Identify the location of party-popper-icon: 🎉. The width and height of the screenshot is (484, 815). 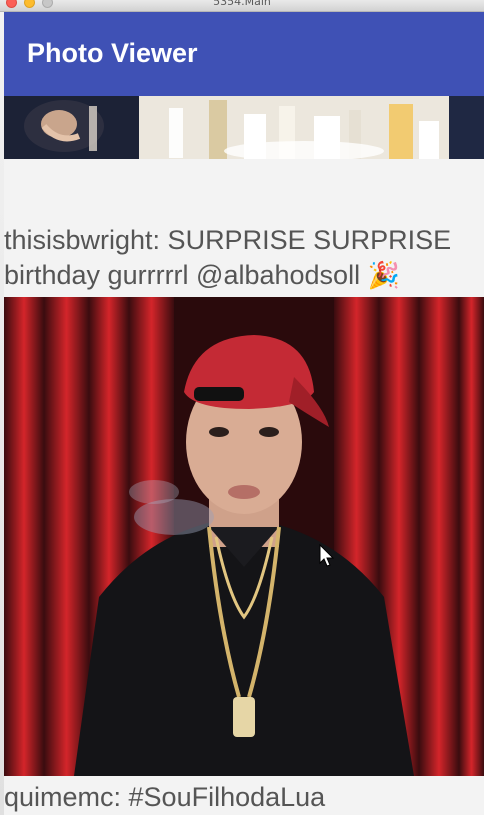
(383, 276).